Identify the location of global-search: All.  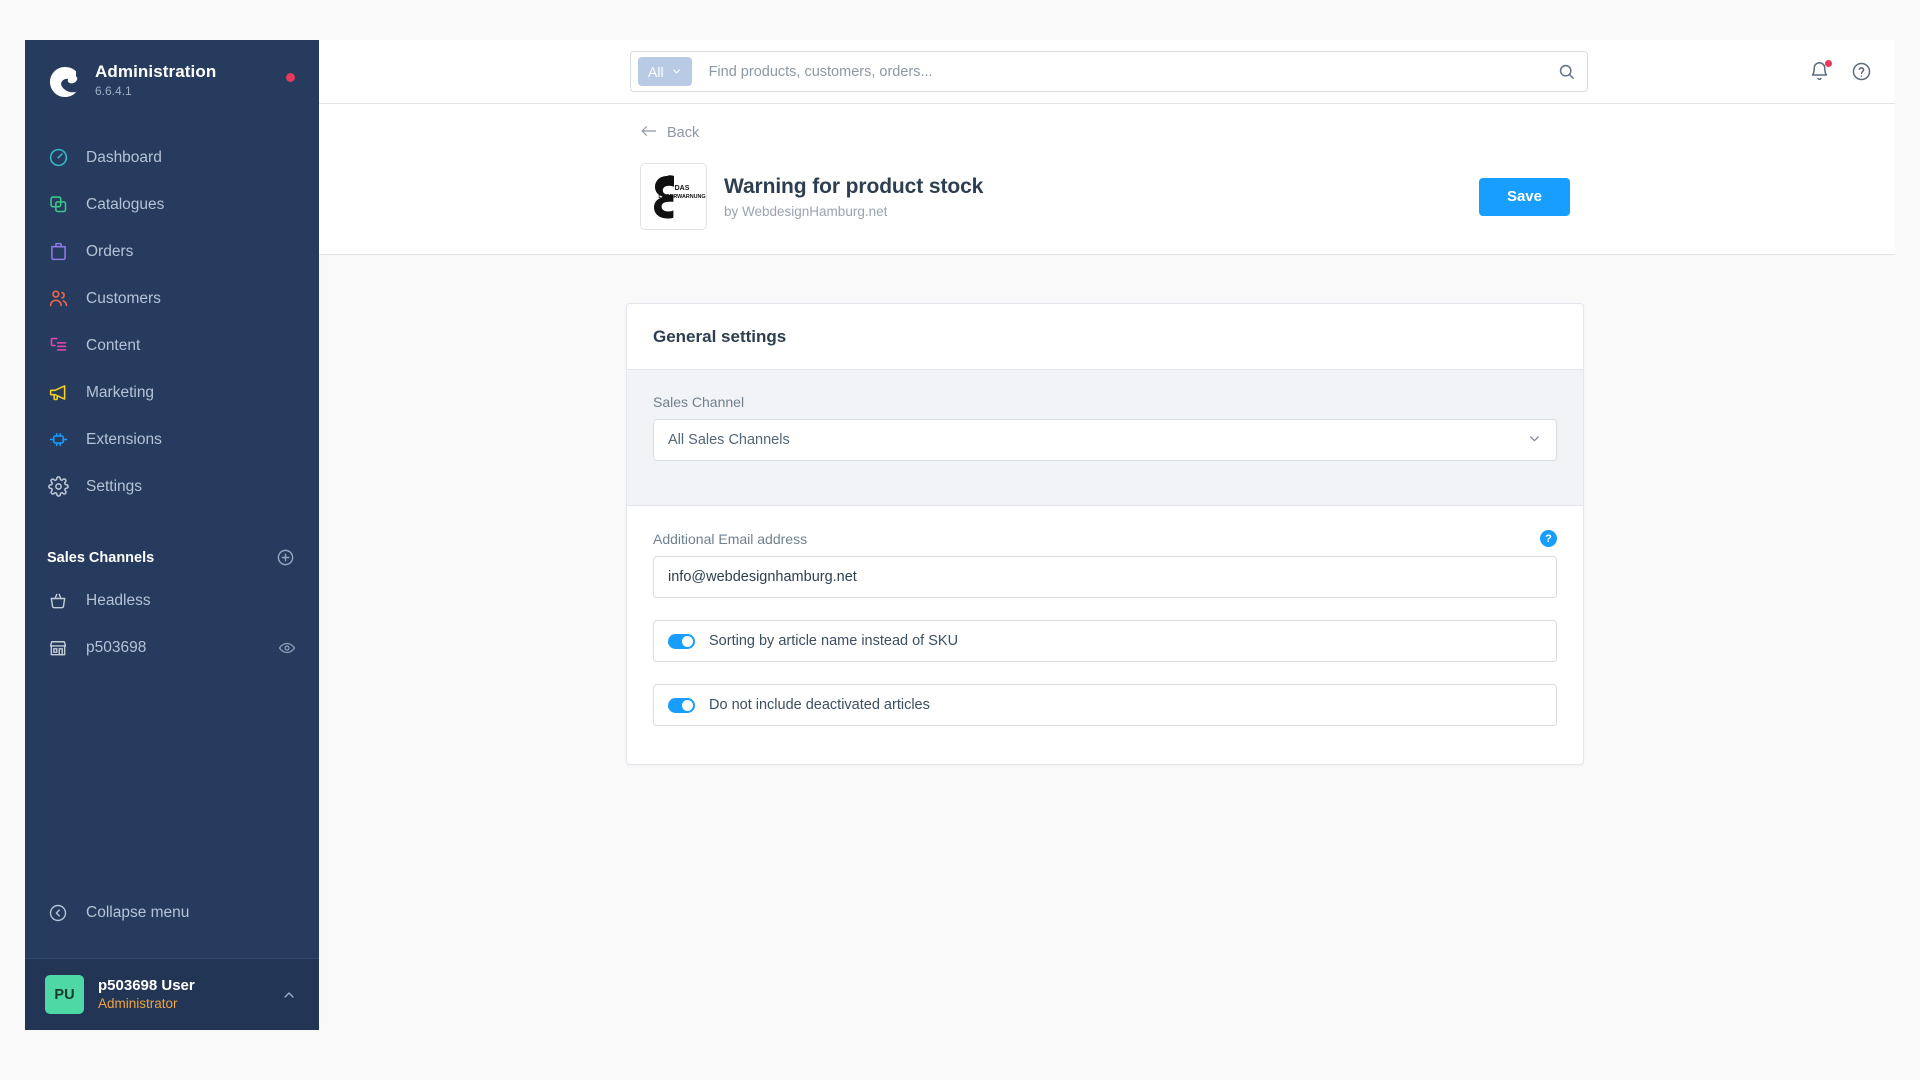
(1109, 71).